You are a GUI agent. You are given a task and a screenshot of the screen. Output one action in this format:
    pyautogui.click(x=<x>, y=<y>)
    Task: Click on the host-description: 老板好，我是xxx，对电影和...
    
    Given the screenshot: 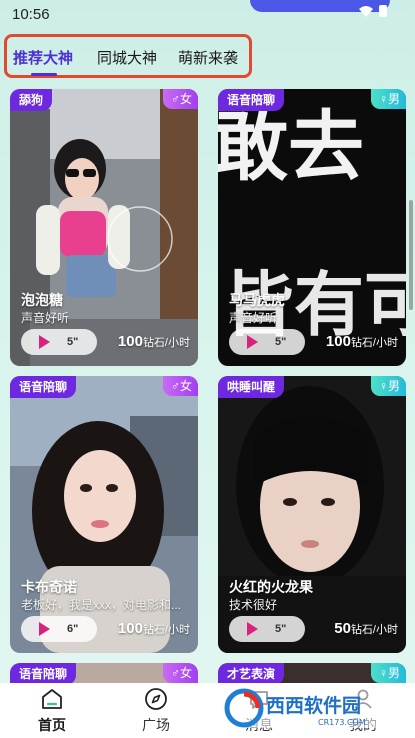 What is the action you would take?
    pyautogui.click(x=101, y=605)
    